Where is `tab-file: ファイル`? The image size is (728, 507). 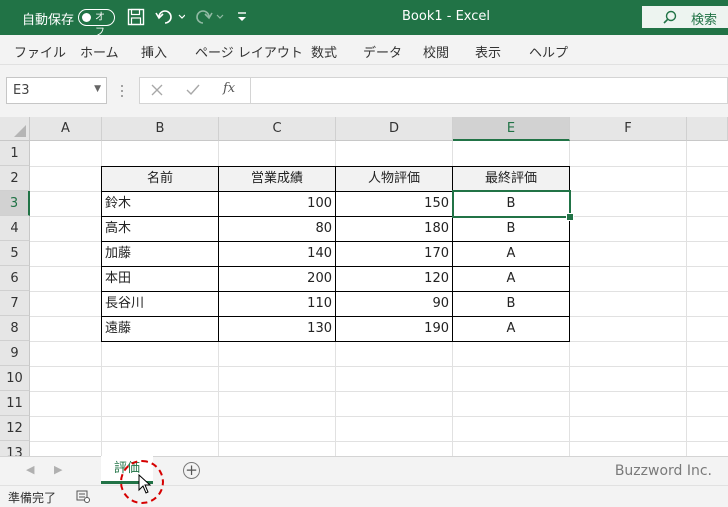 tab-file: ファイル is located at coordinates (40, 51).